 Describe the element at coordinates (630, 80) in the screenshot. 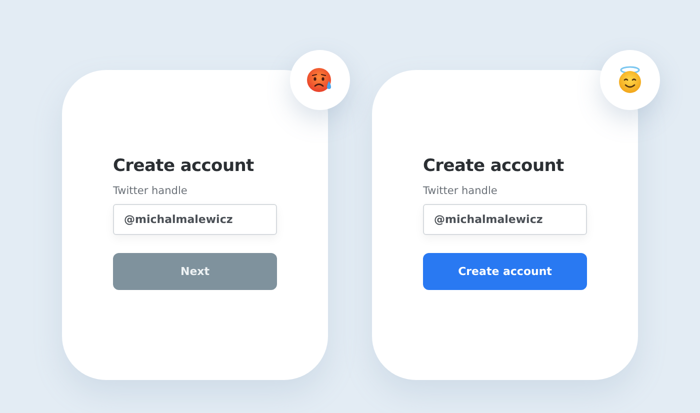

I see `halo-face-icon` at that location.